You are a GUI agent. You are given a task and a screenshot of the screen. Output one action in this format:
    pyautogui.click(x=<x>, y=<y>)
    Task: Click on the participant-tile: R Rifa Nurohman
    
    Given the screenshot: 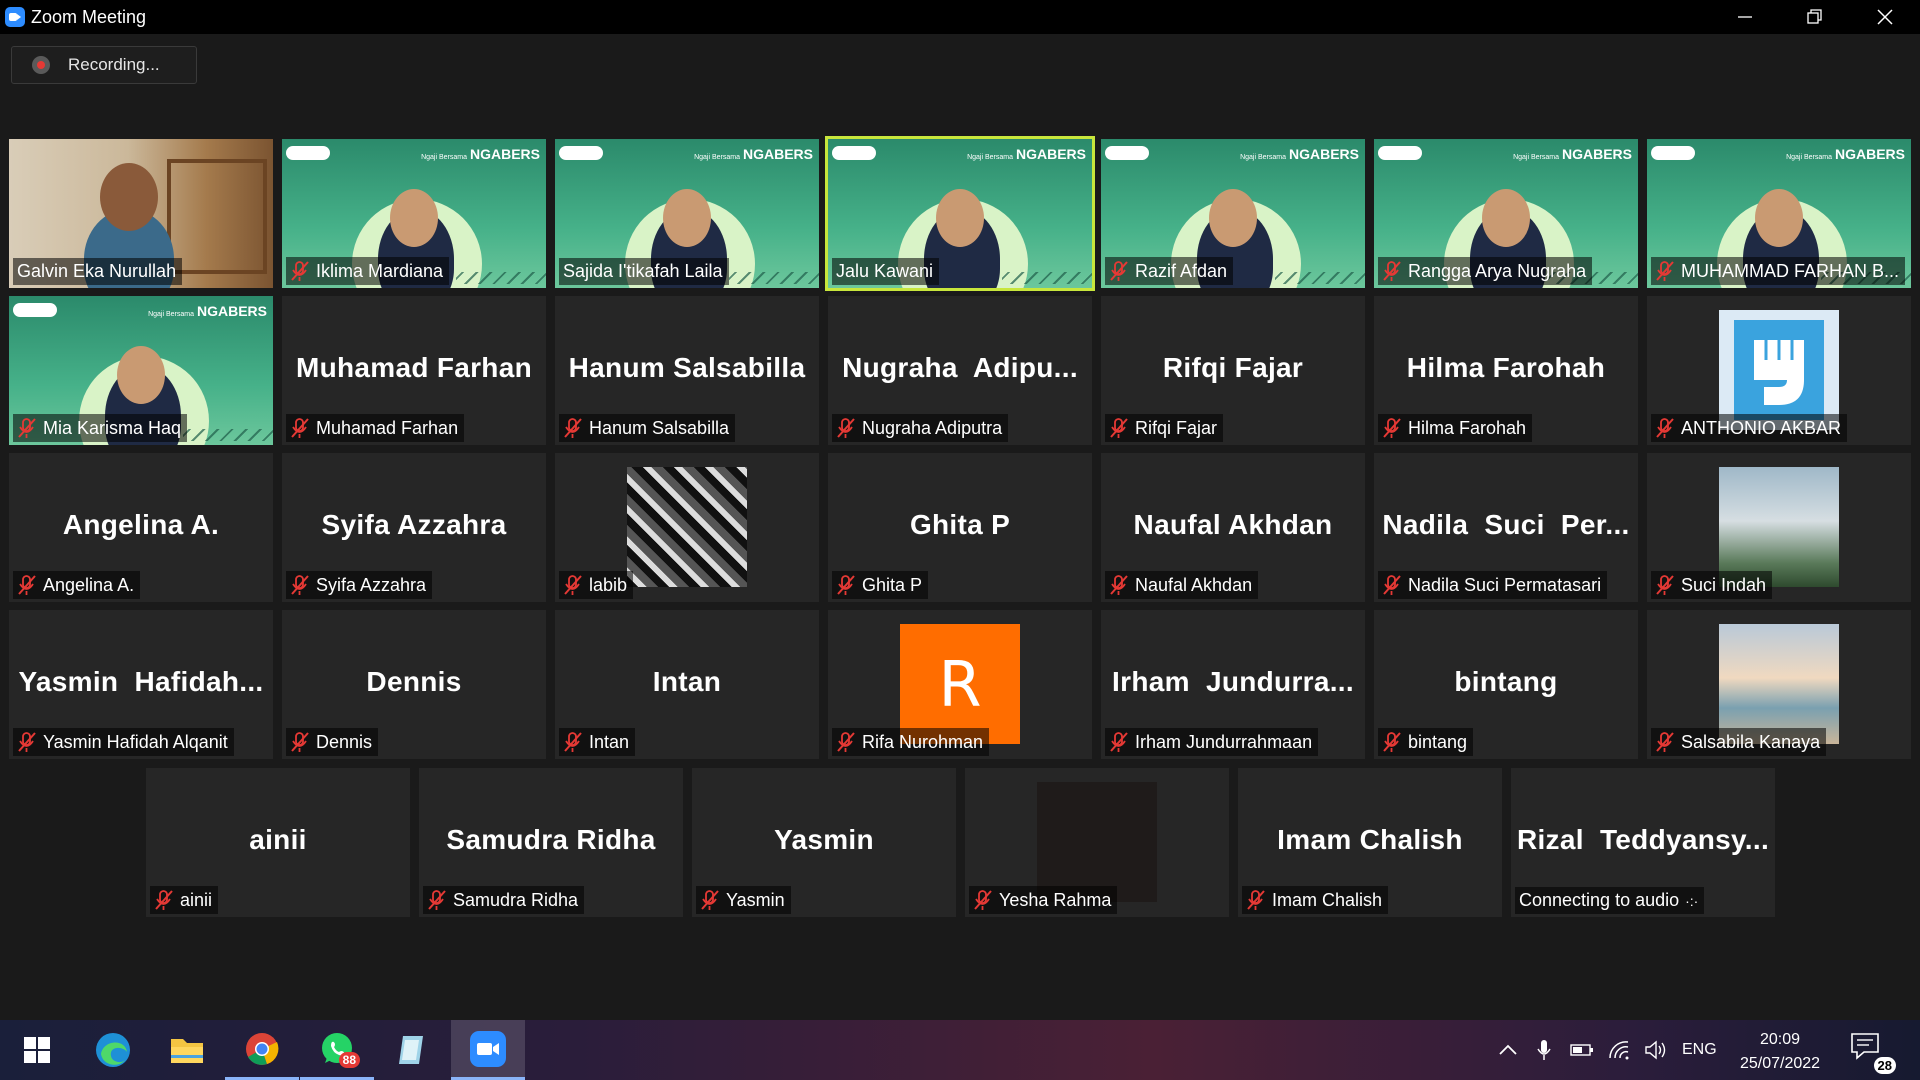 What is the action you would take?
    pyautogui.click(x=960, y=684)
    